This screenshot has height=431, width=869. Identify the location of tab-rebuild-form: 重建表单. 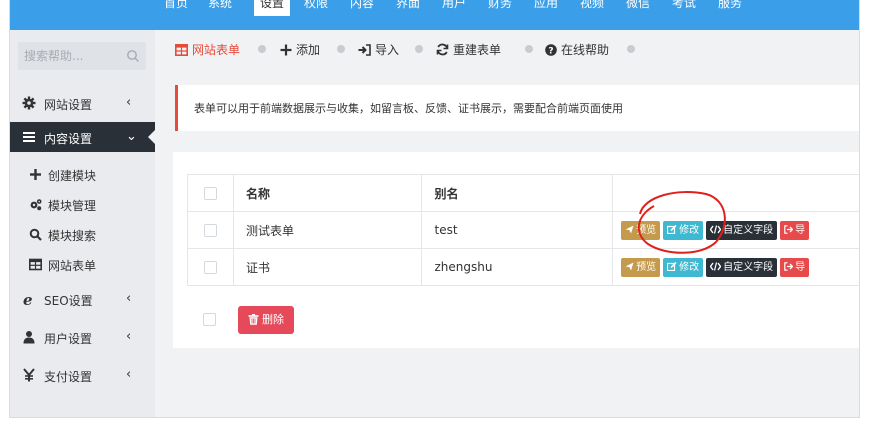
(468, 49).